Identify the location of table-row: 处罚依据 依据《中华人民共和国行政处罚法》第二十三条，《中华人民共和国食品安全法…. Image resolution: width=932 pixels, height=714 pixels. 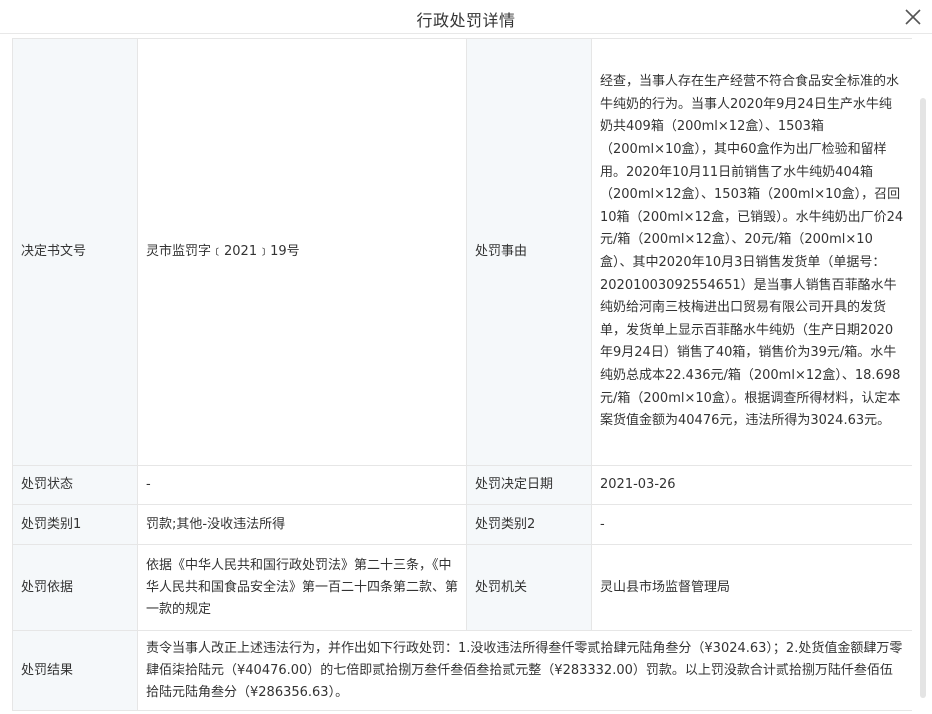
(462, 587).